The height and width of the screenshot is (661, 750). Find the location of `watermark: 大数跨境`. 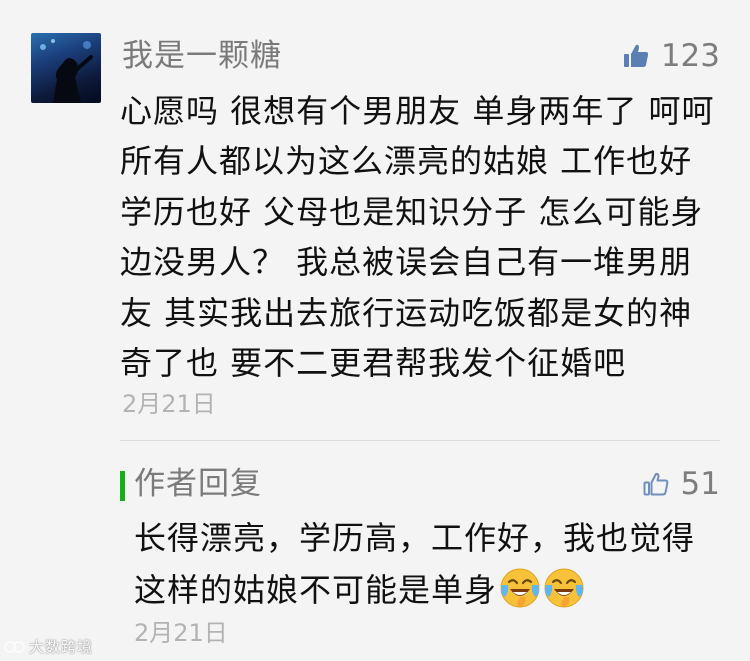

watermark: 大数跨境 is located at coordinates (48, 646).